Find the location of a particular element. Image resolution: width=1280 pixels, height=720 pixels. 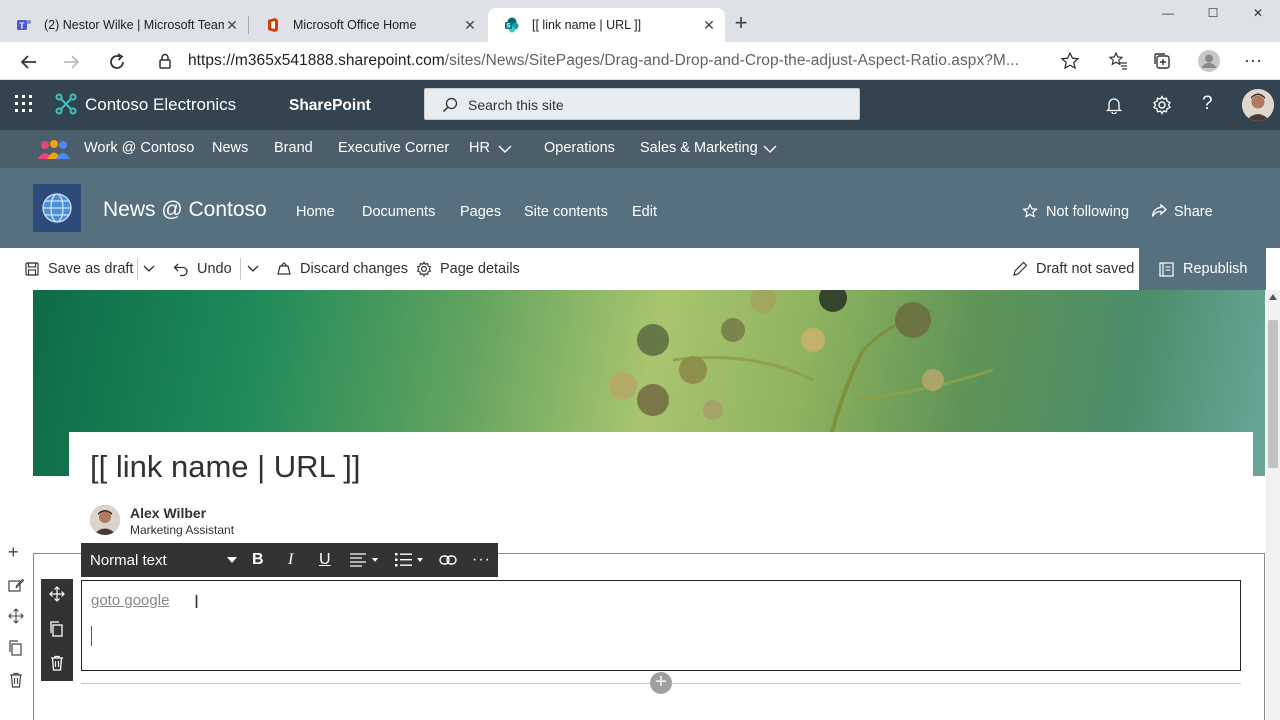

italic-button: I is located at coordinates (290, 560).